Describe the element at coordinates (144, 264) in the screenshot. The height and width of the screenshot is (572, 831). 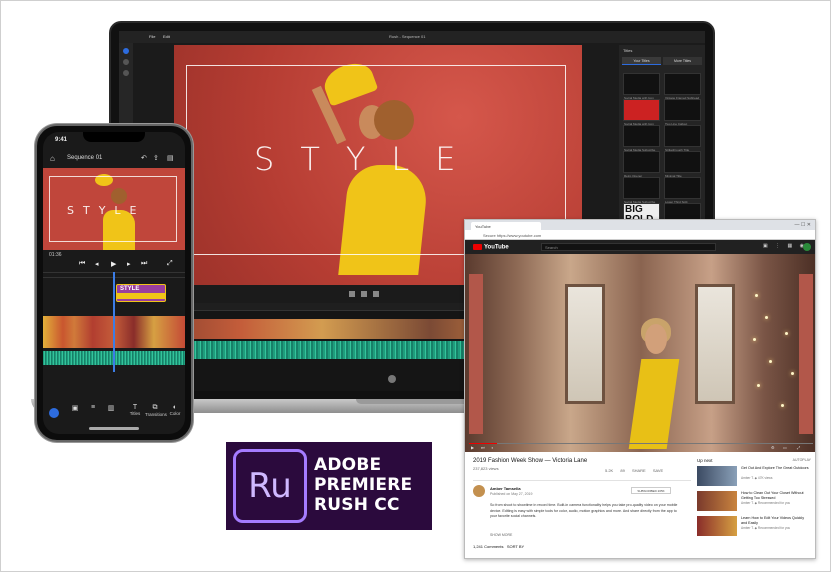
I see `skip-end-icon: ⏭` at that location.